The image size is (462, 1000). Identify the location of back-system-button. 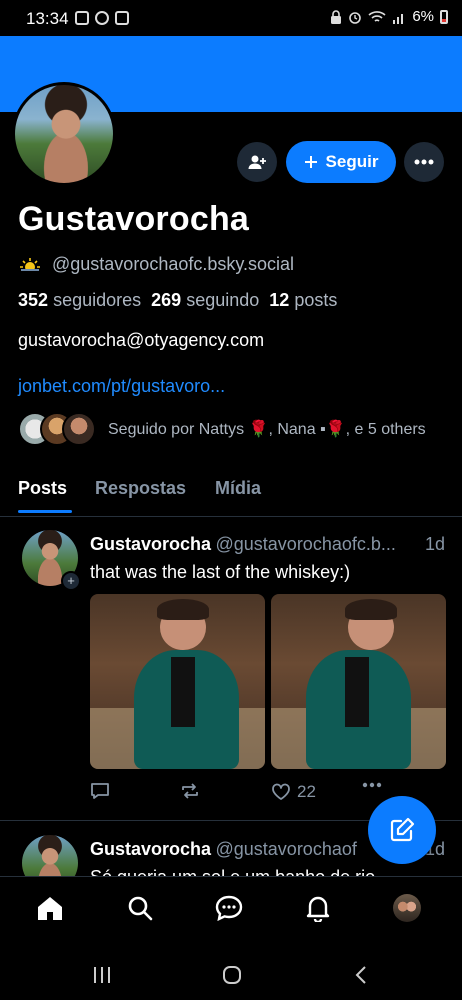
(361, 977).